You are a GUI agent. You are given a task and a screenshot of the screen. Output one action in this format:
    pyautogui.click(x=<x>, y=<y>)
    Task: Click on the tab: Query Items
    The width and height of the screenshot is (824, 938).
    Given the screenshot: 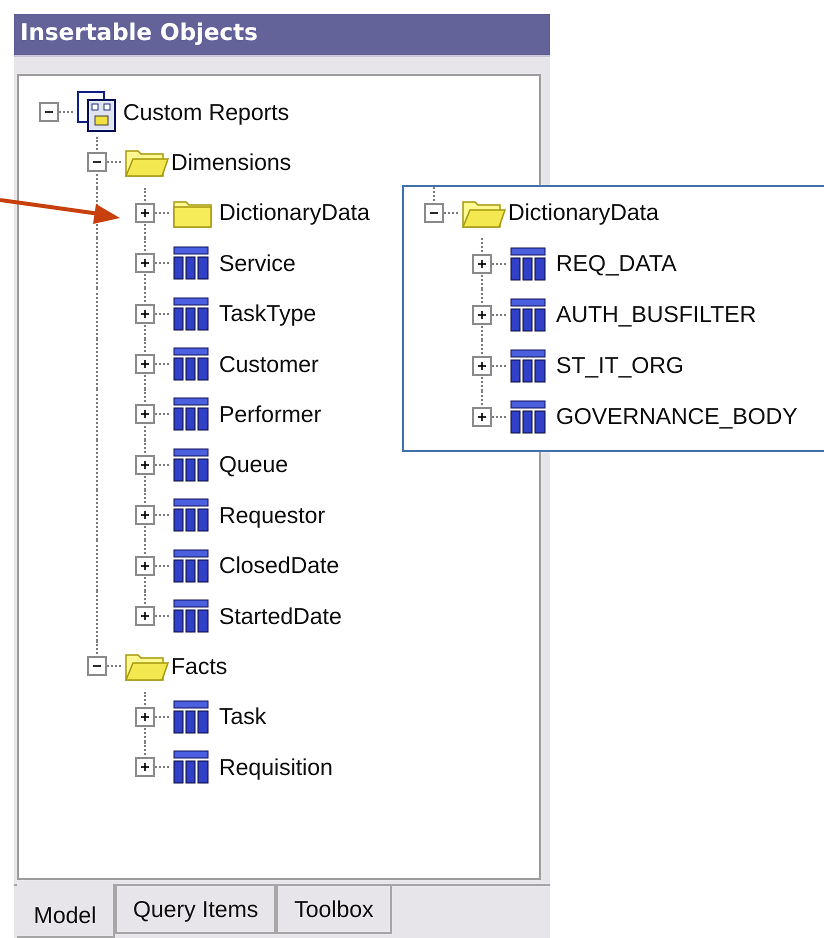 What is the action you would take?
    pyautogui.click(x=195, y=910)
    